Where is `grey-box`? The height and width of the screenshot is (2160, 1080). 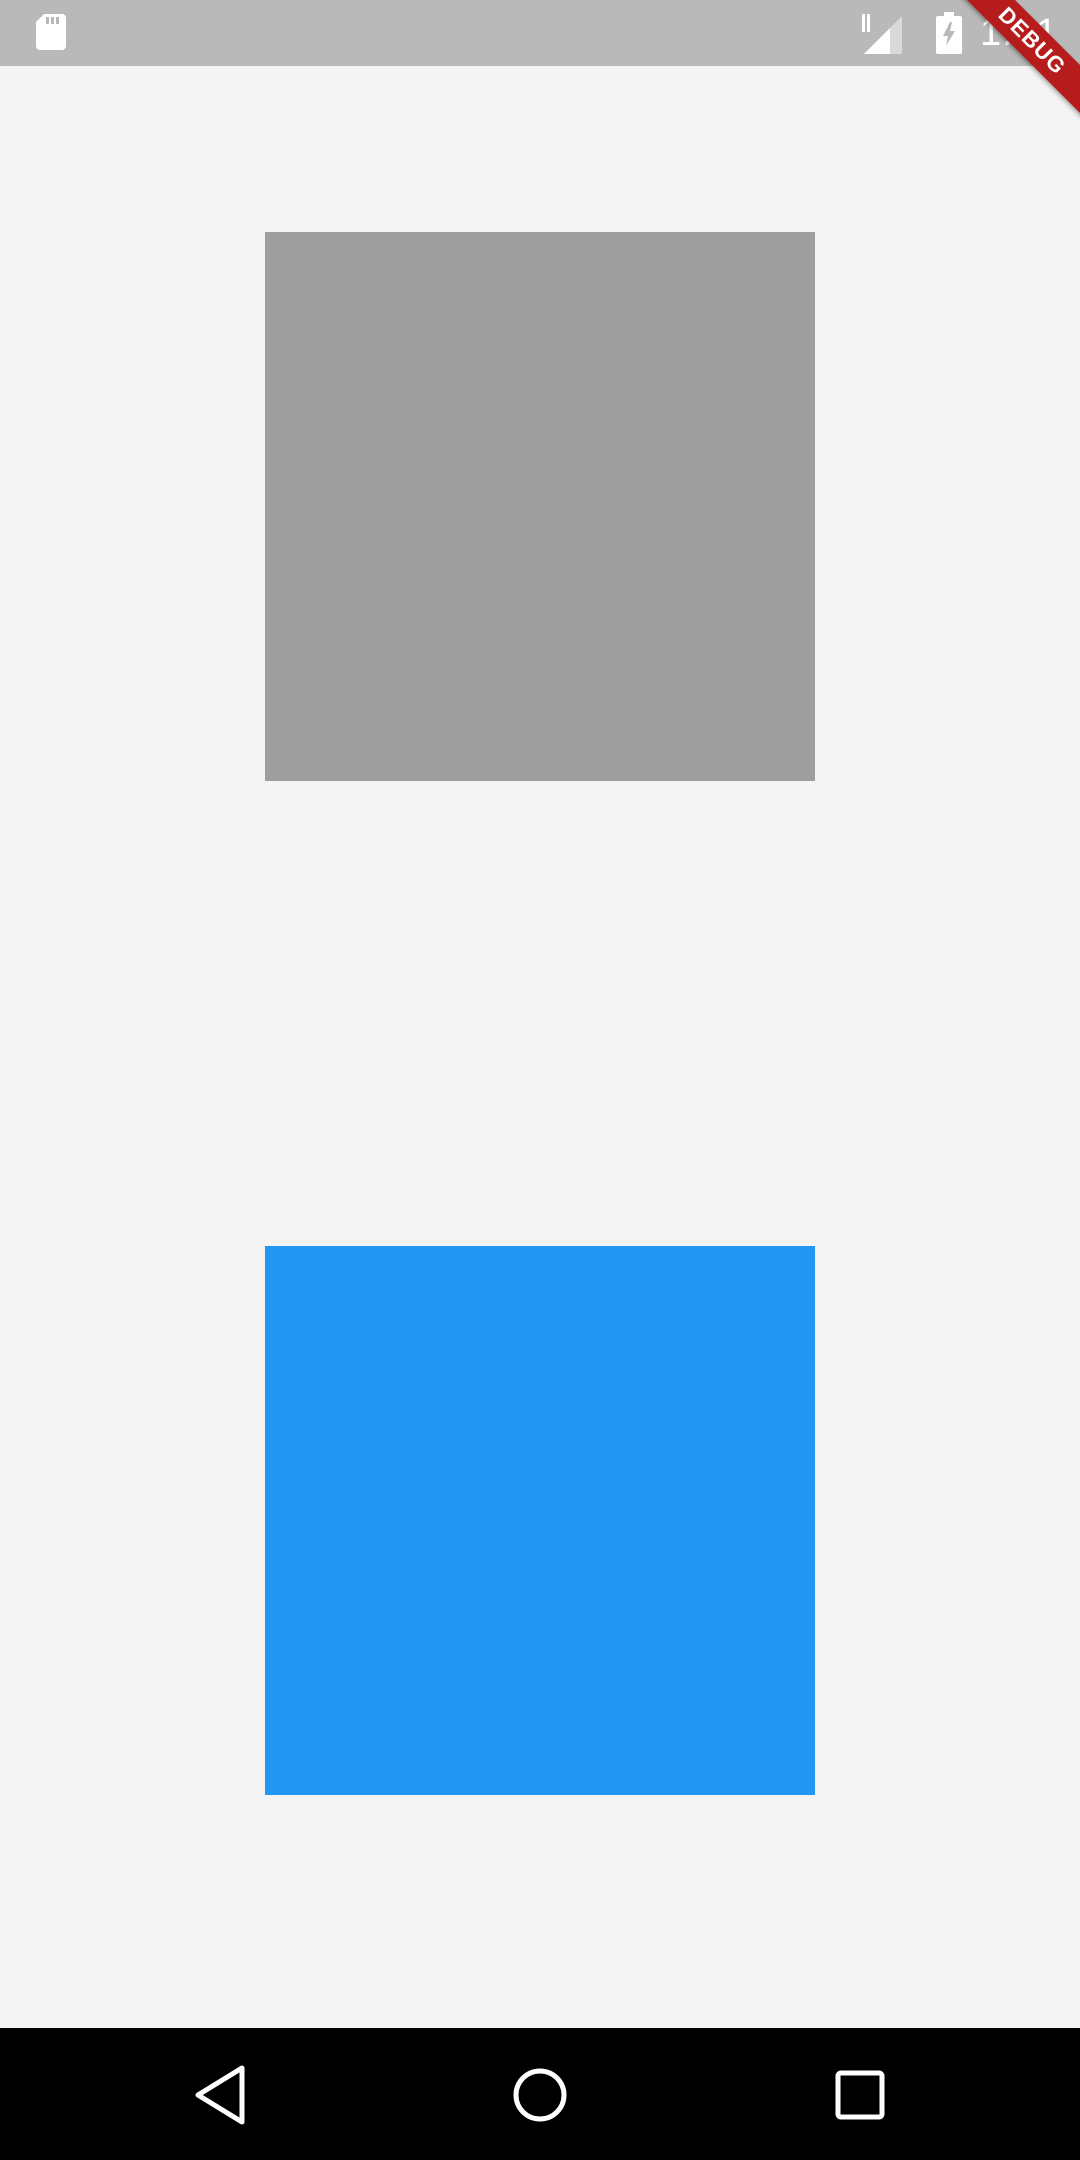 grey-box is located at coordinates (540, 506).